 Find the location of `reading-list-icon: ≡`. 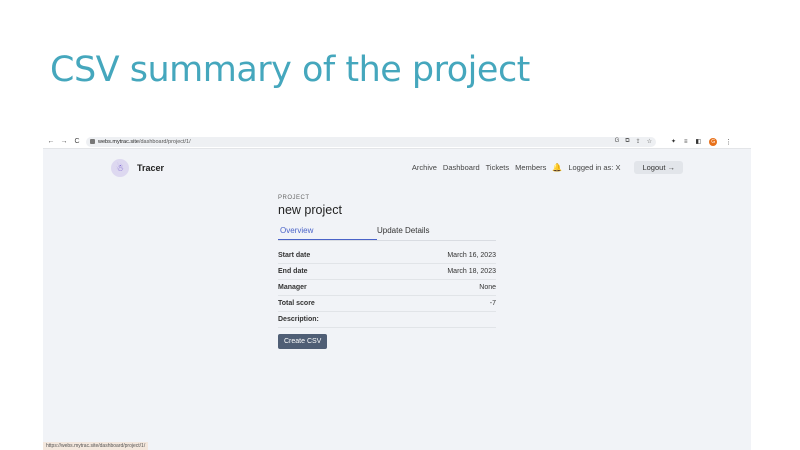

reading-list-icon: ≡ is located at coordinates (686, 142).